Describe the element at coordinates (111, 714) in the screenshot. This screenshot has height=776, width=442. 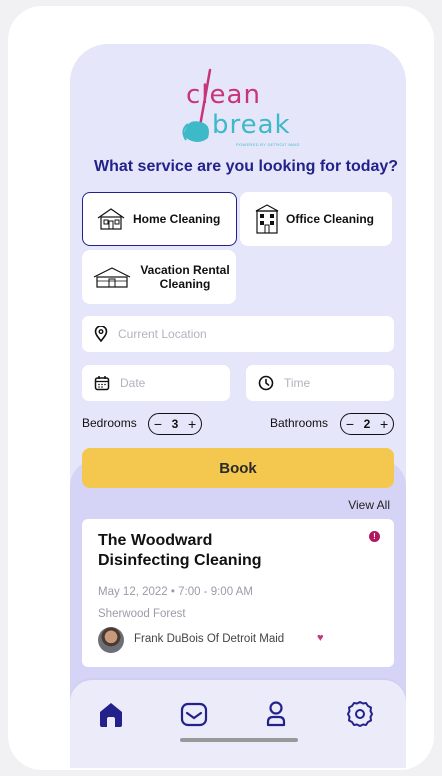
I see `home-icon` at that location.